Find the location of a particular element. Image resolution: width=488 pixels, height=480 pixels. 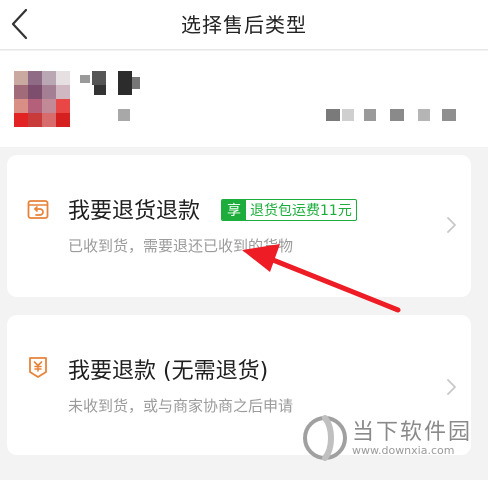

top-bar: 选择售后类型 is located at coordinates (244, 25).